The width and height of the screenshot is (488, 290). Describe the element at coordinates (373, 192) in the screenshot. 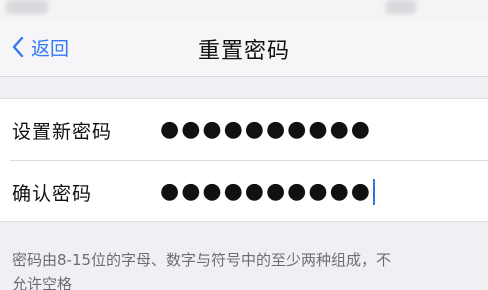

I see `text-cursor` at that location.